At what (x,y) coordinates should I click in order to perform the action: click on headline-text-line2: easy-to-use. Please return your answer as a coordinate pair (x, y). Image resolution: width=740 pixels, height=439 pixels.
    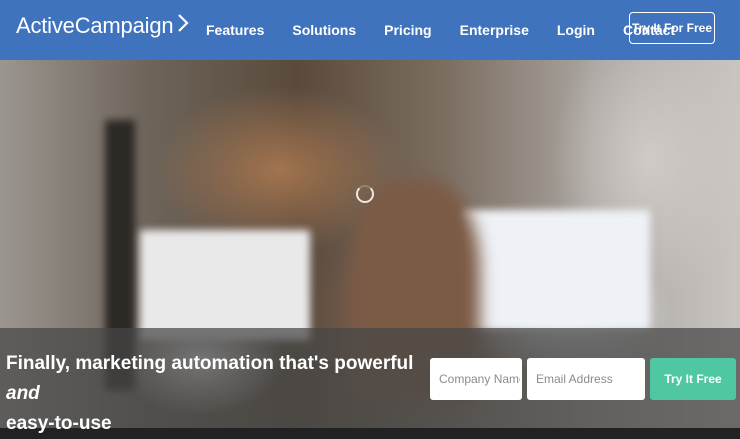
    Looking at the image, I should click on (59, 423).